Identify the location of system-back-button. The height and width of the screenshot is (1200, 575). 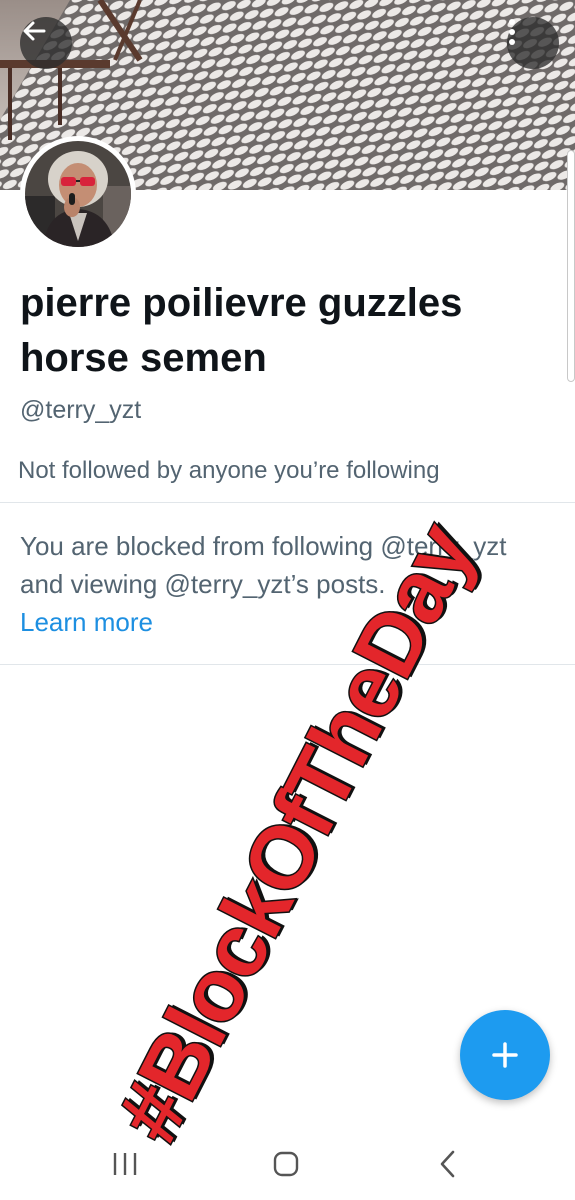
(448, 1164).